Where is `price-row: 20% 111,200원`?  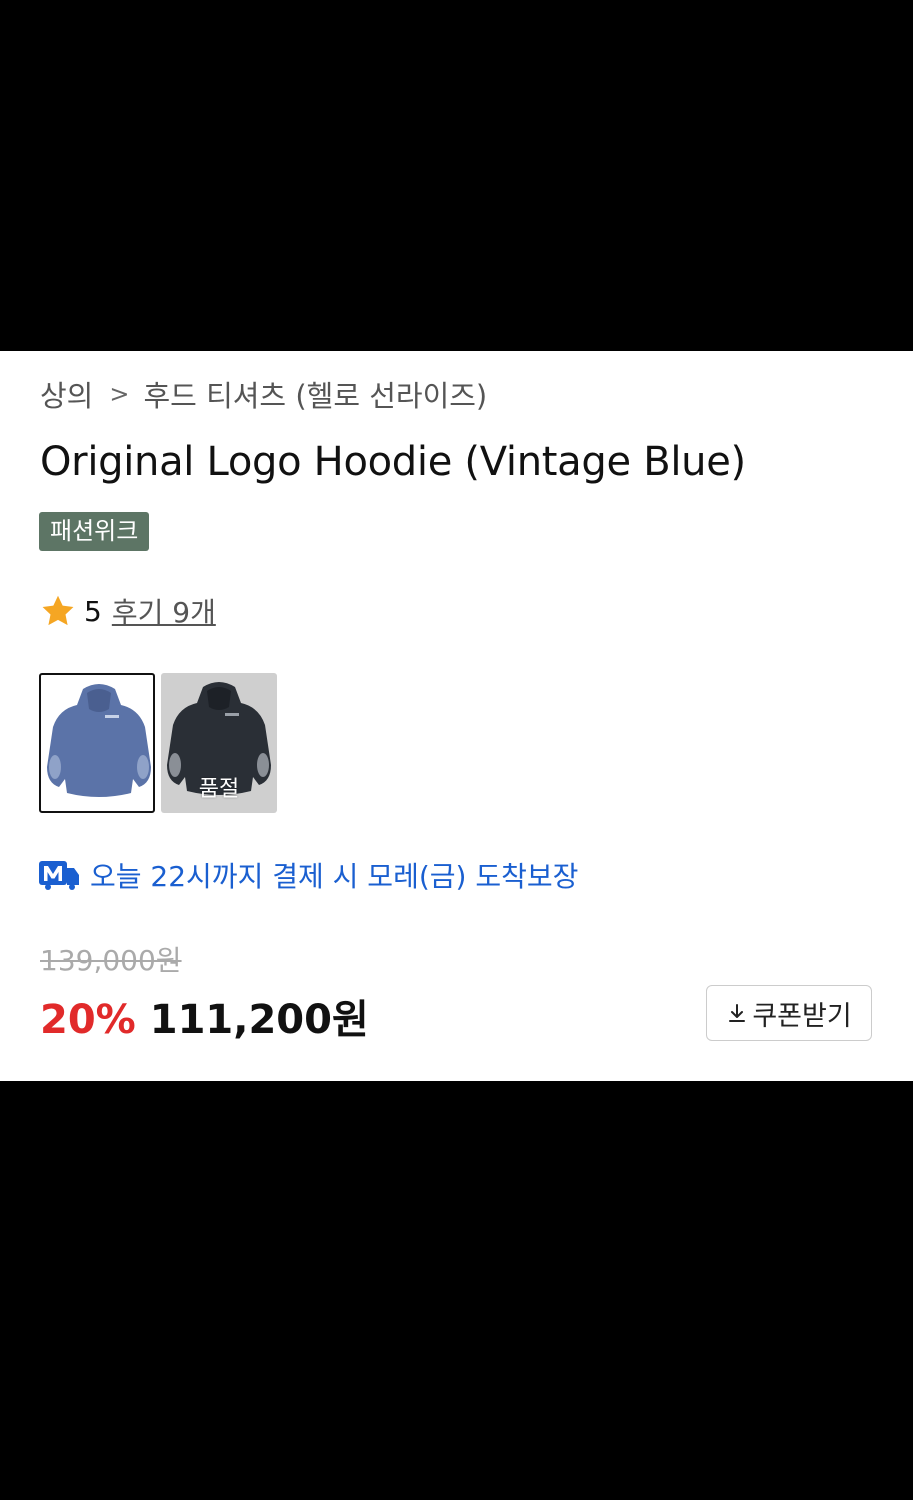
price-row: 20% 111,200원 is located at coordinates (204, 1016).